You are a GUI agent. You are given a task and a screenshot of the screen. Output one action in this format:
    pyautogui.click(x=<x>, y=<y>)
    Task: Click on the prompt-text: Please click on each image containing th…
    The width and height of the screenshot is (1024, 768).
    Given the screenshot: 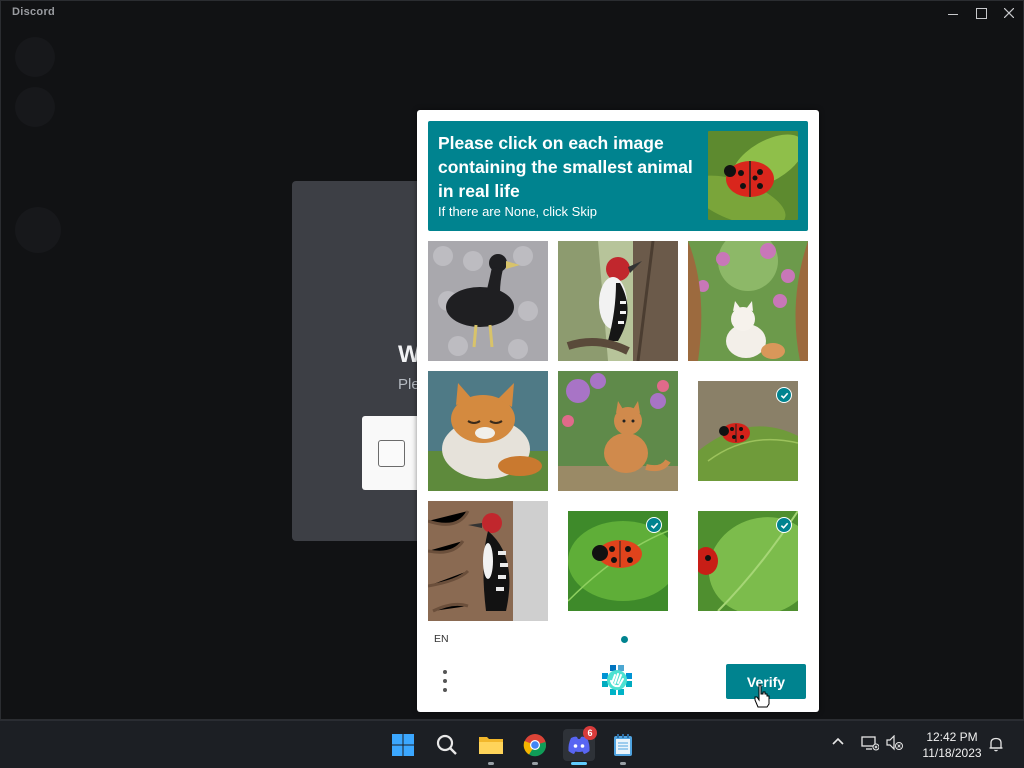 What is the action you would take?
    pyautogui.click(x=565, y=167)
    